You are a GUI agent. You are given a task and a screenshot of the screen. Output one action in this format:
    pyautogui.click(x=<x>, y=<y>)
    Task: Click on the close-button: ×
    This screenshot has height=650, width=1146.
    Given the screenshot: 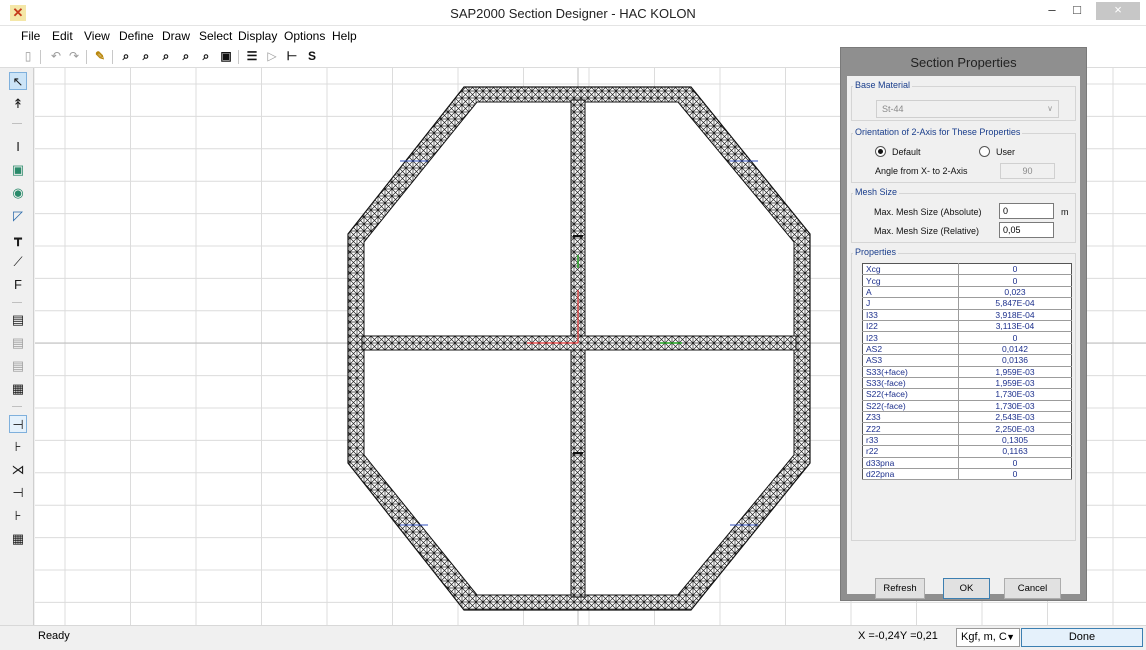 What is the action you would take?
    pyautogui.click(x=1118, y=11)
    